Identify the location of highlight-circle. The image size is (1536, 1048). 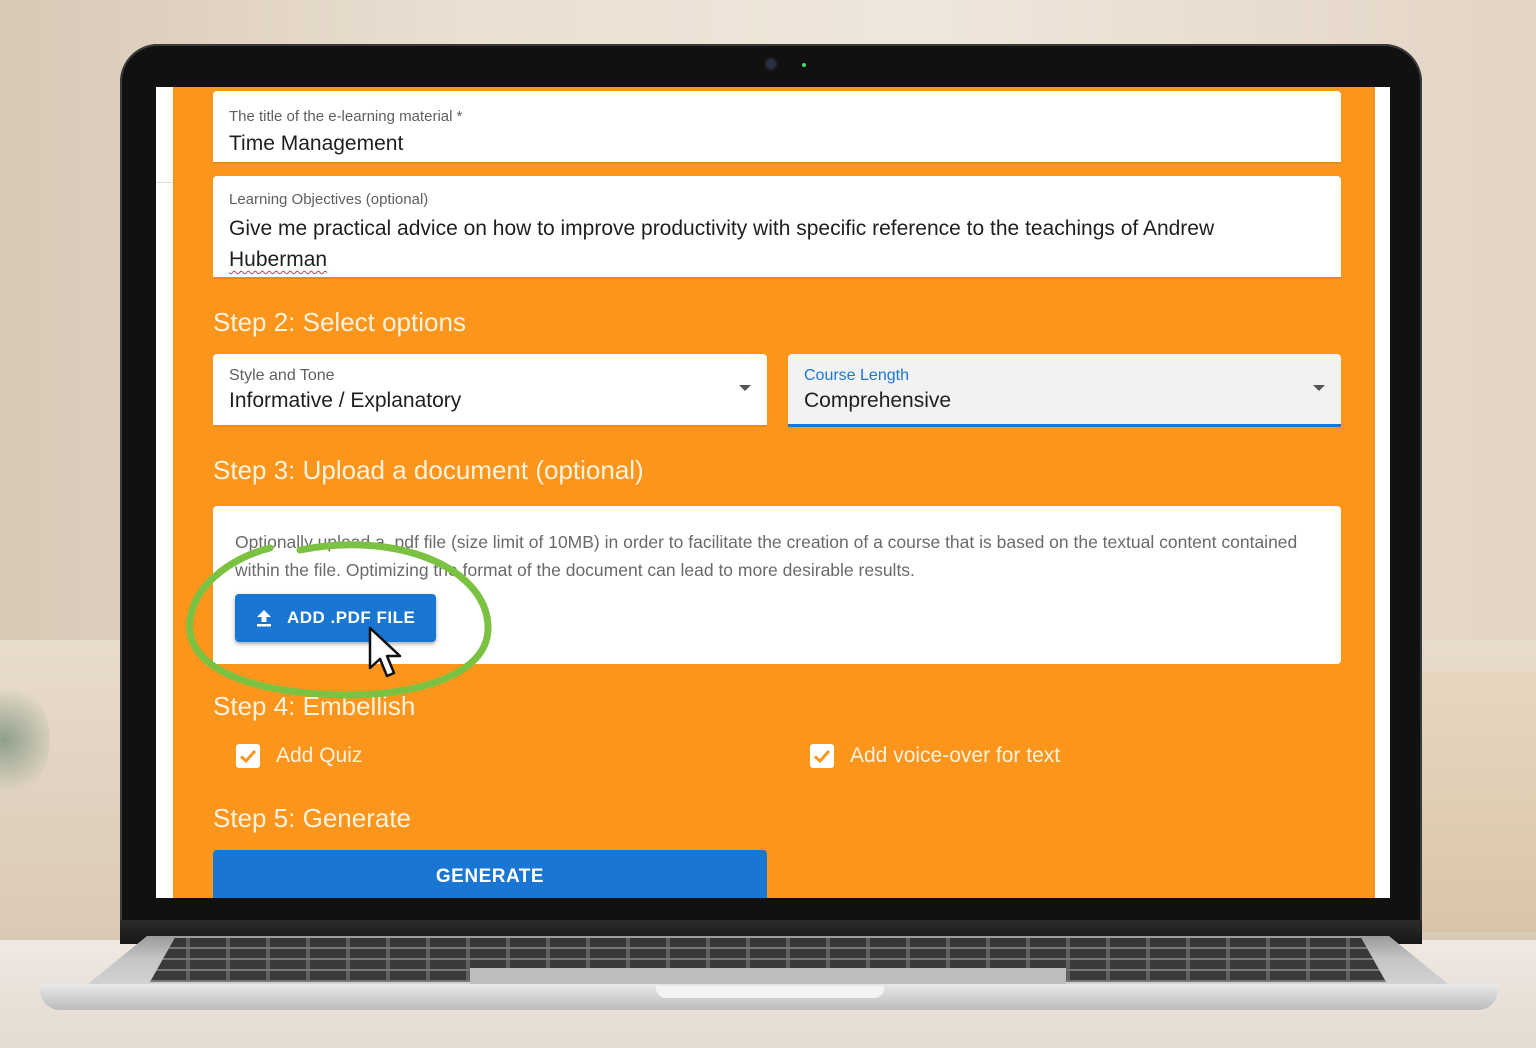
(339, 620).